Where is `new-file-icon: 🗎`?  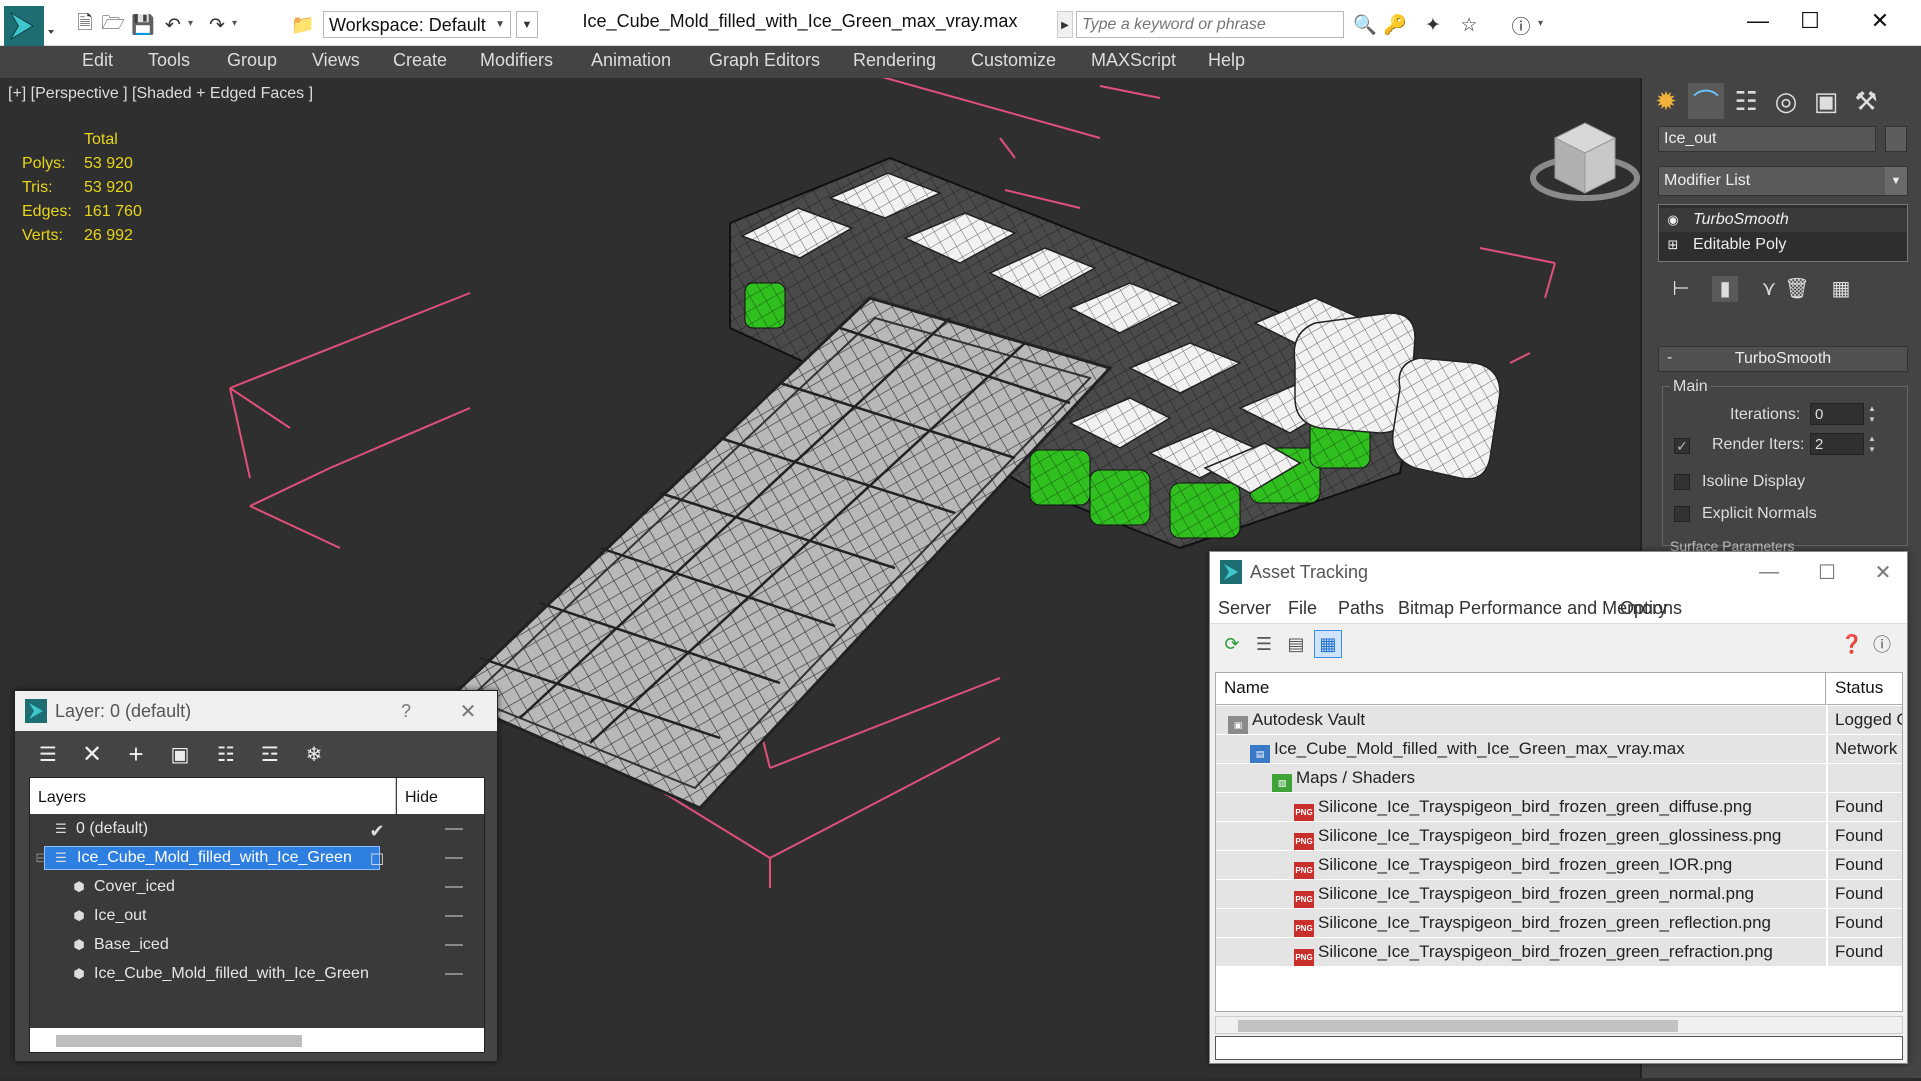
new-file-icon: 🗎 is located at coordinates (85, 25).